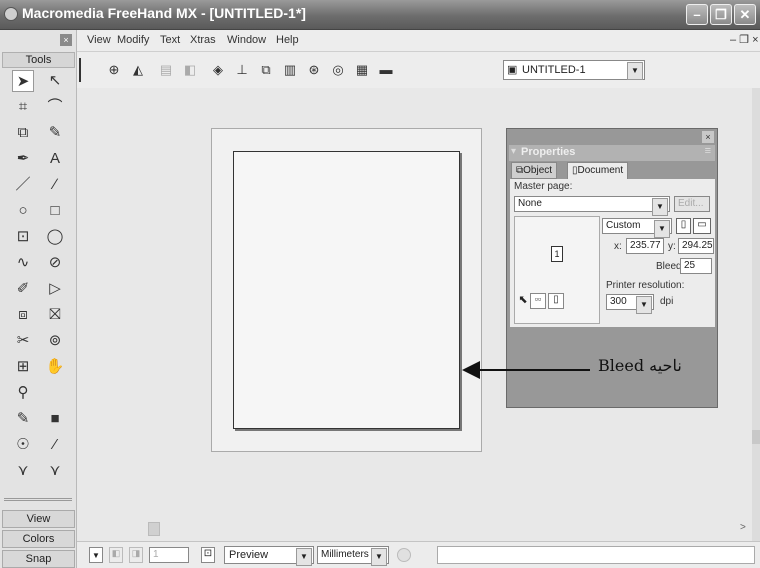 The width and height of the screenshot is (760, 568). What do you see at coordinates (23, 419) in the screenshot?
I see `stroke-color-tool-icon: ✎` at bounding box center [23, 419].